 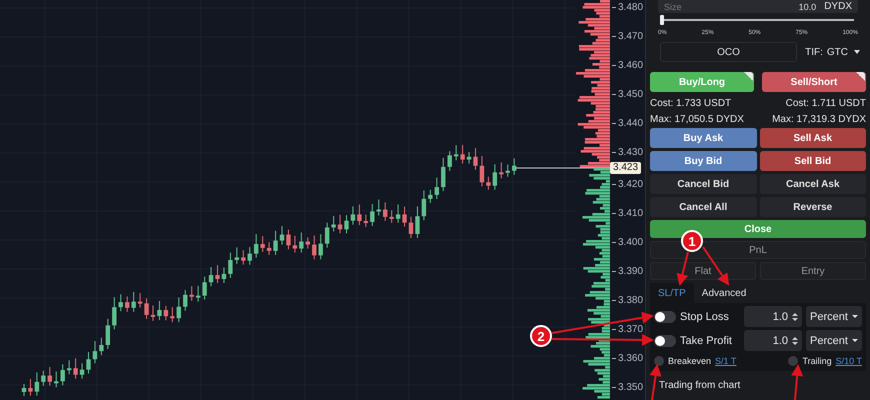 What do you see at coordinates (813, 184) in the screenshot?
I see `action-button: Cancel Ask` at bounding box center [813, 184].